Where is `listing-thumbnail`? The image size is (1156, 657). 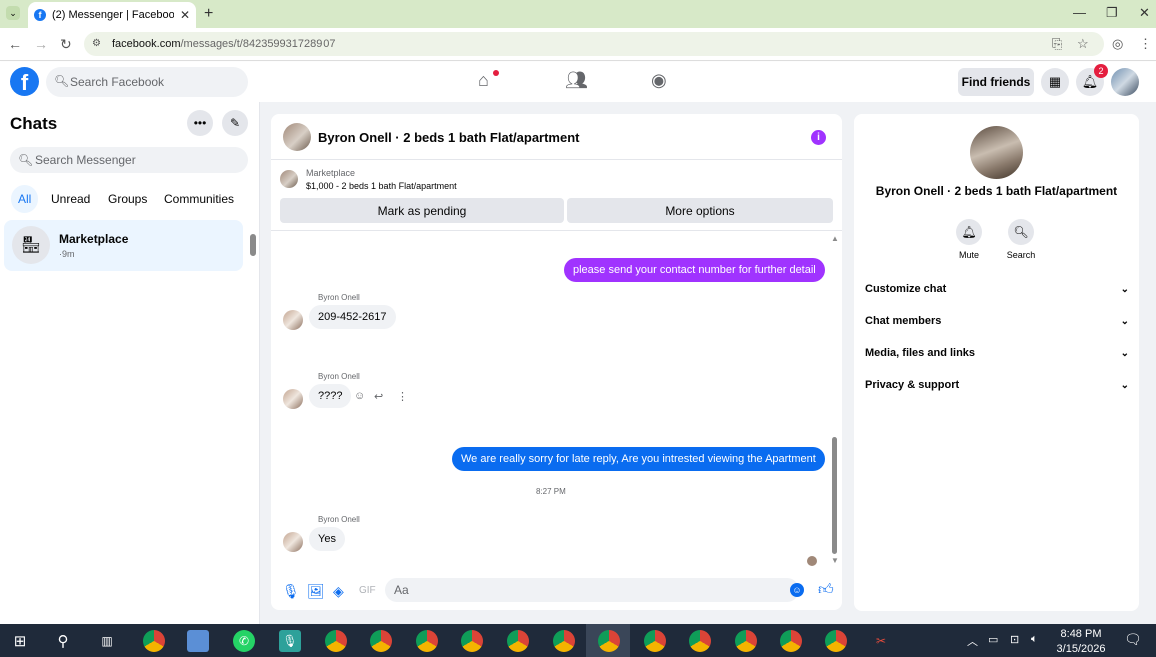 listing-thumbnail is located at coordinates (289, 179).